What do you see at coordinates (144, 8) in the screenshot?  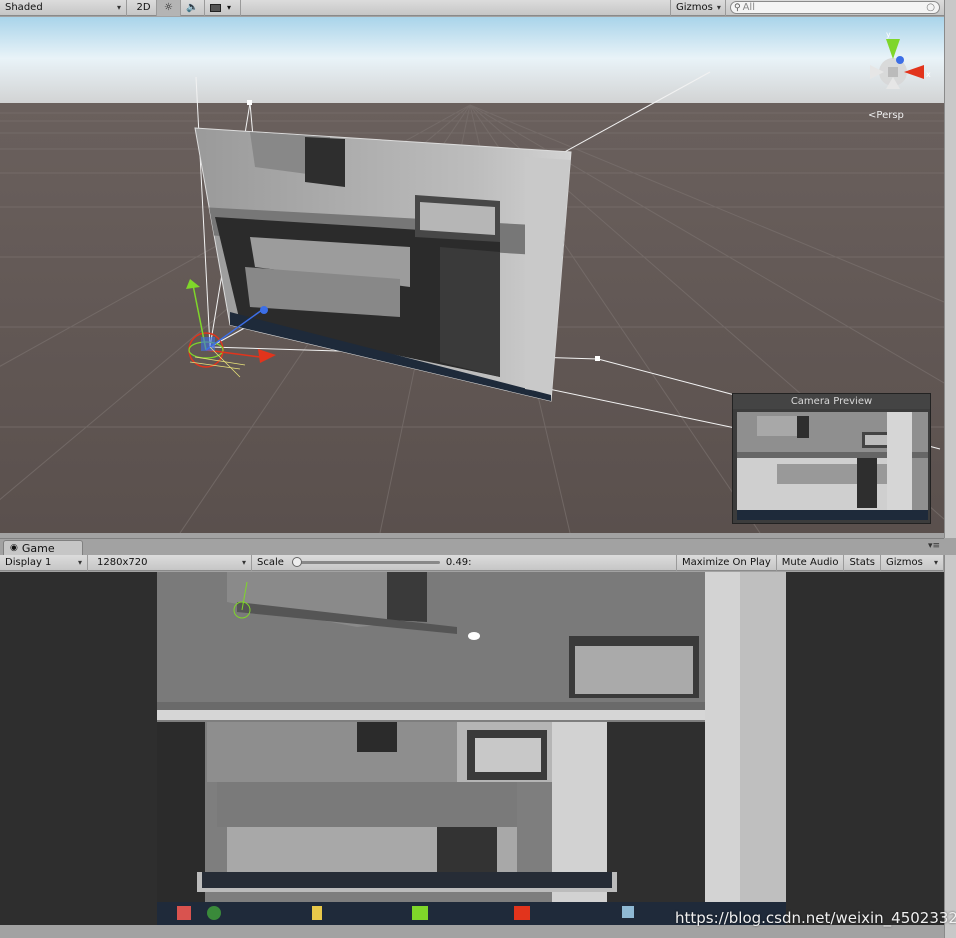 I see `2d-toggle: 2D` at bounding box center [144, 8].